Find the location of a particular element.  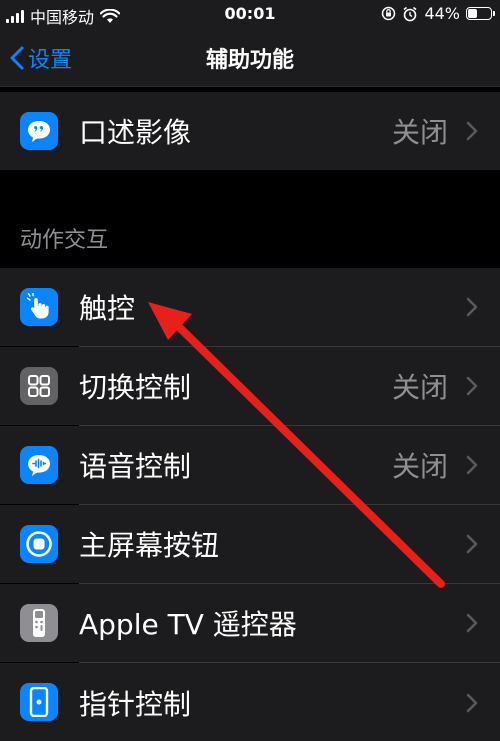

battery-fill is located at coordinates (472, 13).